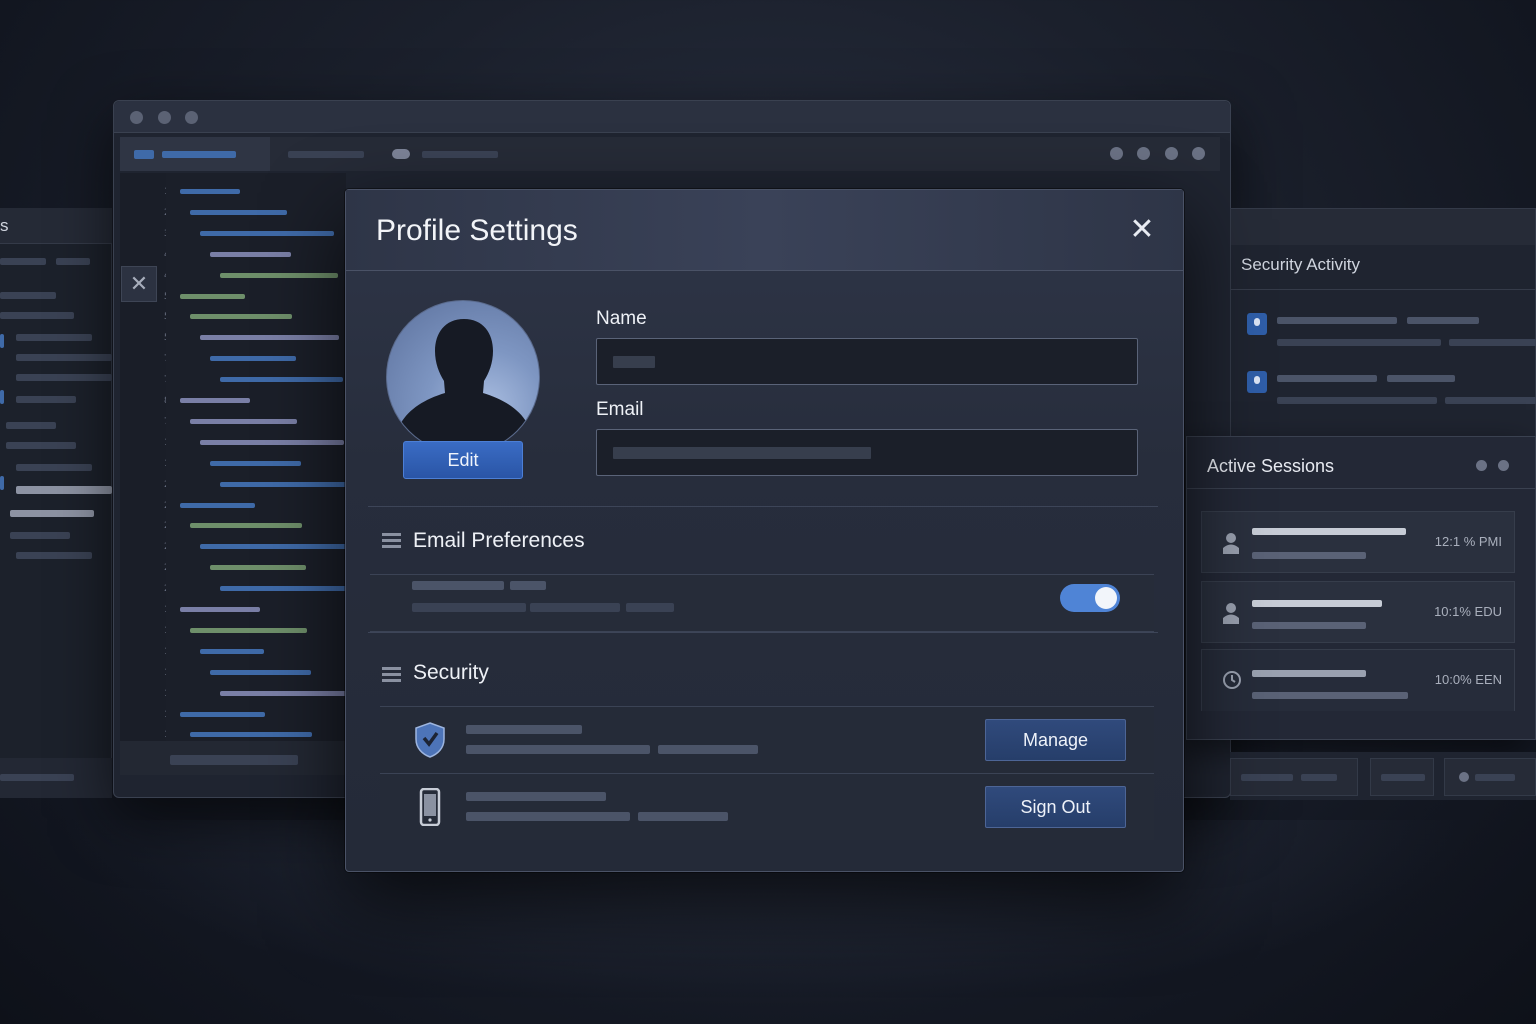 This screenshot has height=1024, width=1536. Describe the element at coordinates (1468, 541) in the screenshot. I see `session-time: 12:1 % PMI` at that location.